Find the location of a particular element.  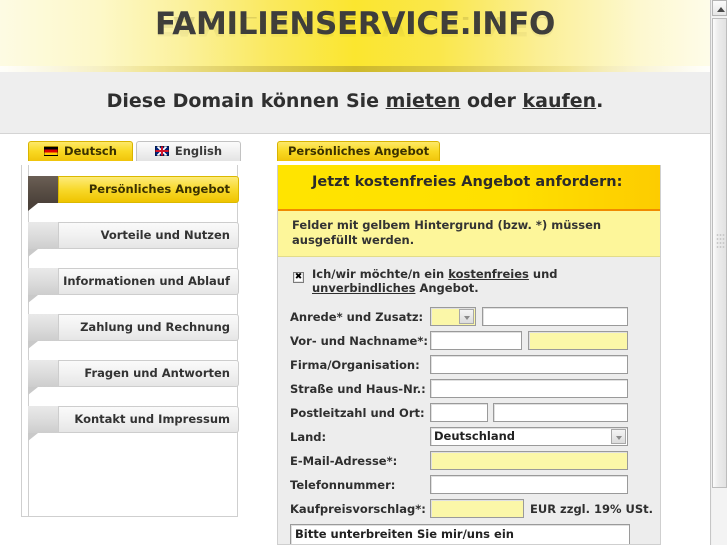

sidebar-item-label: Fragen und Antworten is located at coordinates (148, 373).